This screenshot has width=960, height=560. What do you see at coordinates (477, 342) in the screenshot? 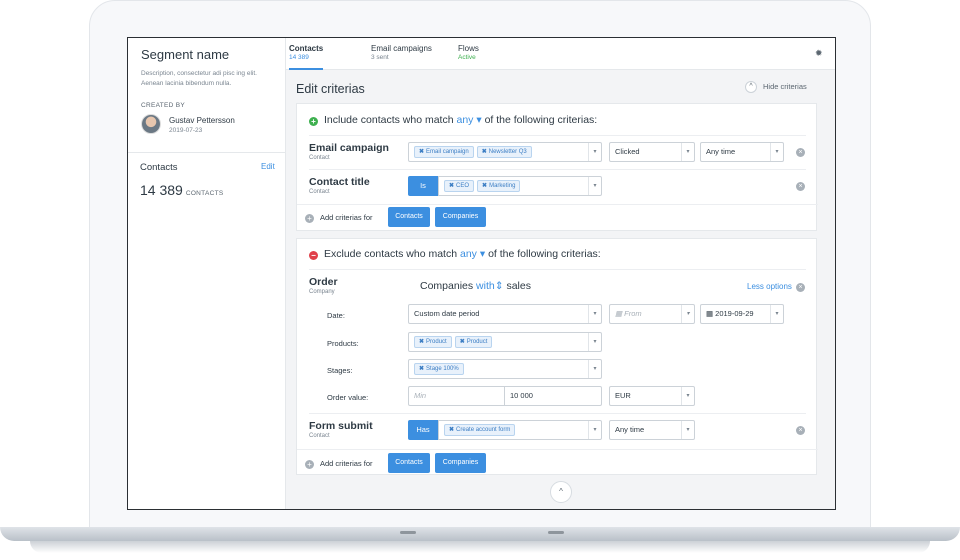
I see `chip-label: Product` at bounding box center [477, 342].